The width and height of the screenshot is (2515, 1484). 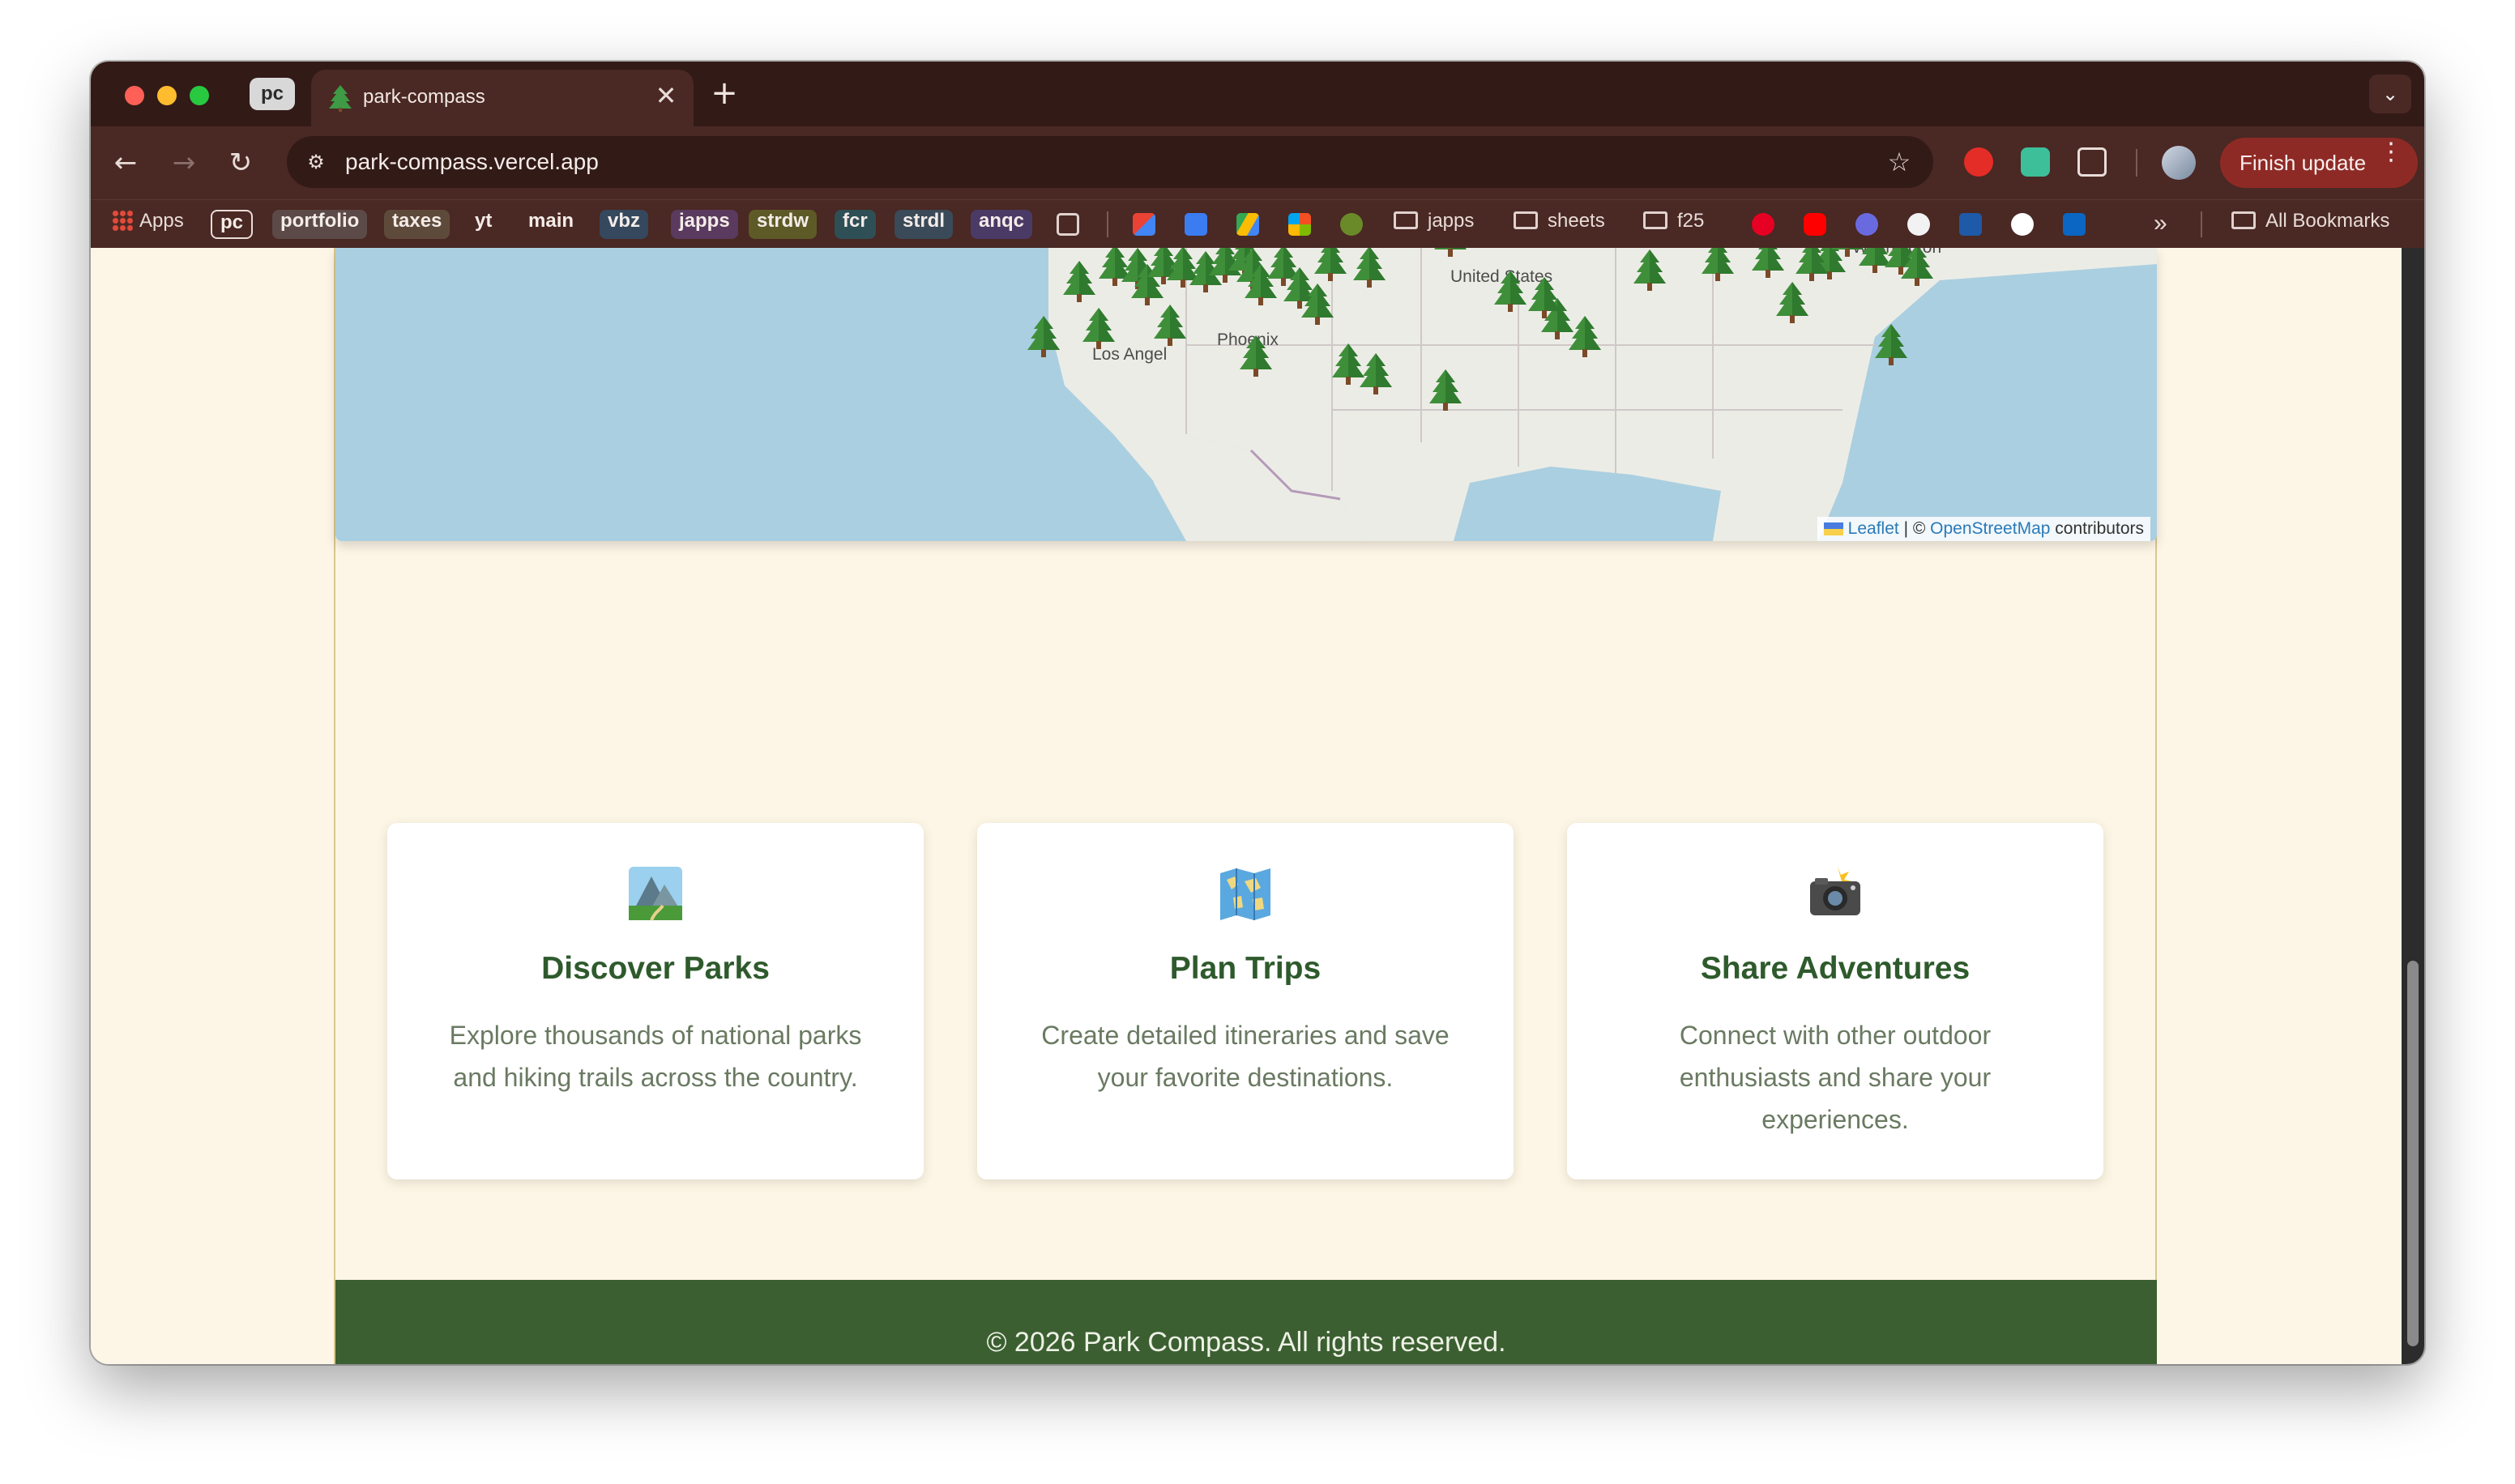 What do you see at coordinates (1970, 224) in the screenshot?
I see `app-a-icon` at bounding box center [1970, 224].